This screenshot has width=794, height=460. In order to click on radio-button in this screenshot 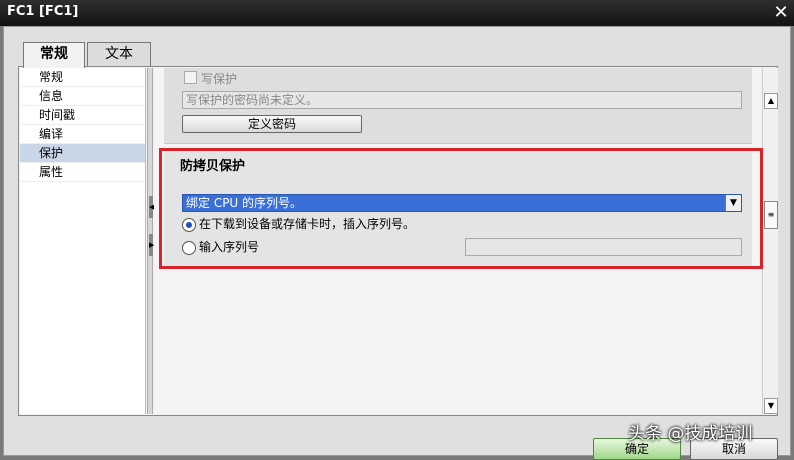, I will do `click(189, 247)`.